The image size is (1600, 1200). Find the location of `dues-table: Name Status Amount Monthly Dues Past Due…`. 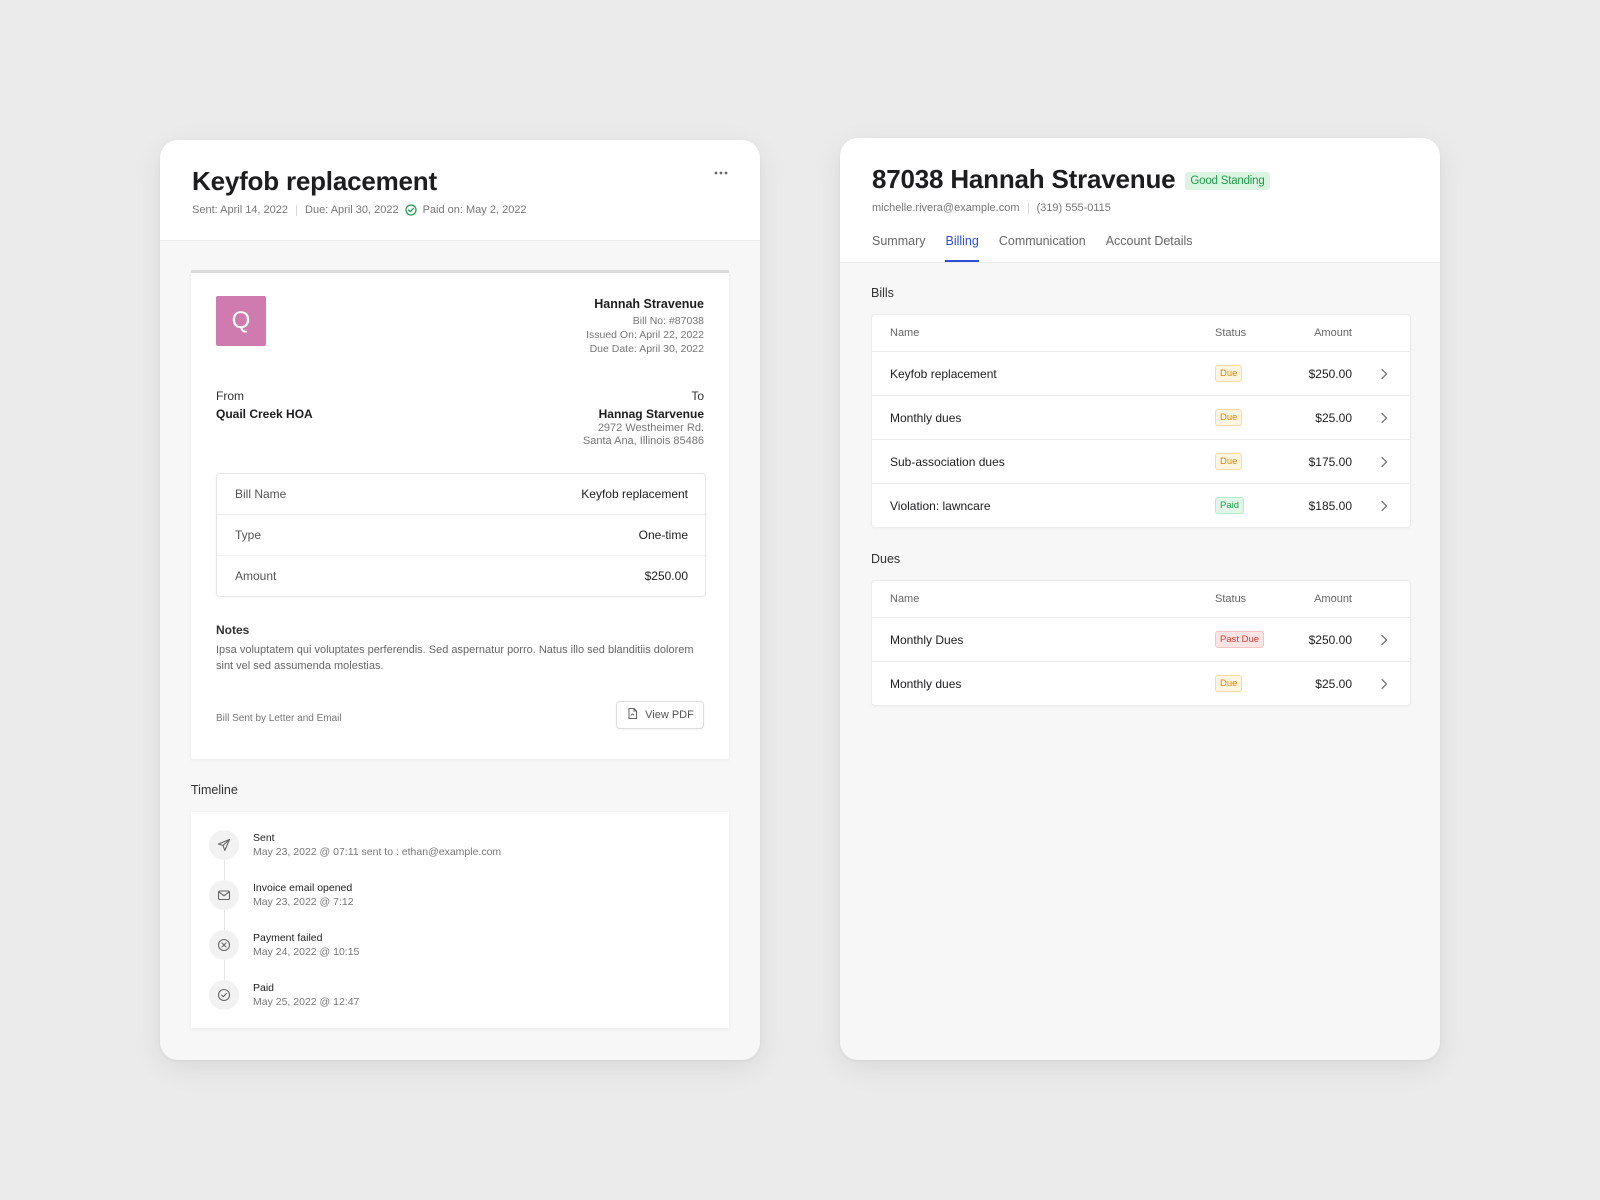

dues-table: Name Status Amount Monthly Dues Past Due… is located at coordinates (1141, 643).